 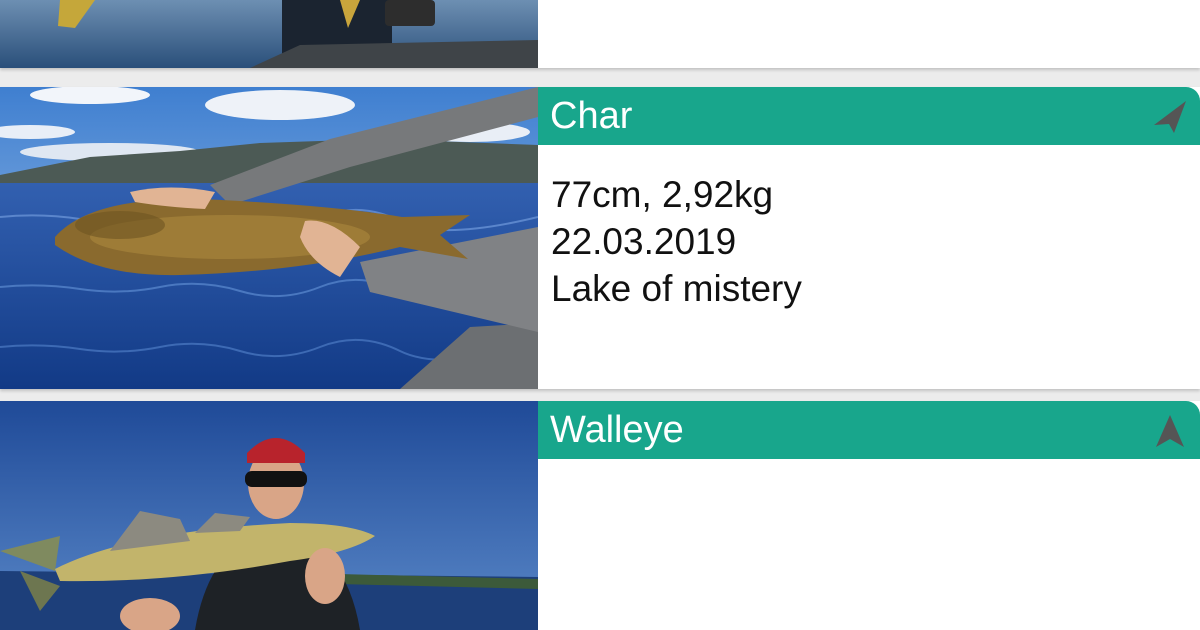 I want to click on catch-species-title: Char, so click(x=591, y=116).